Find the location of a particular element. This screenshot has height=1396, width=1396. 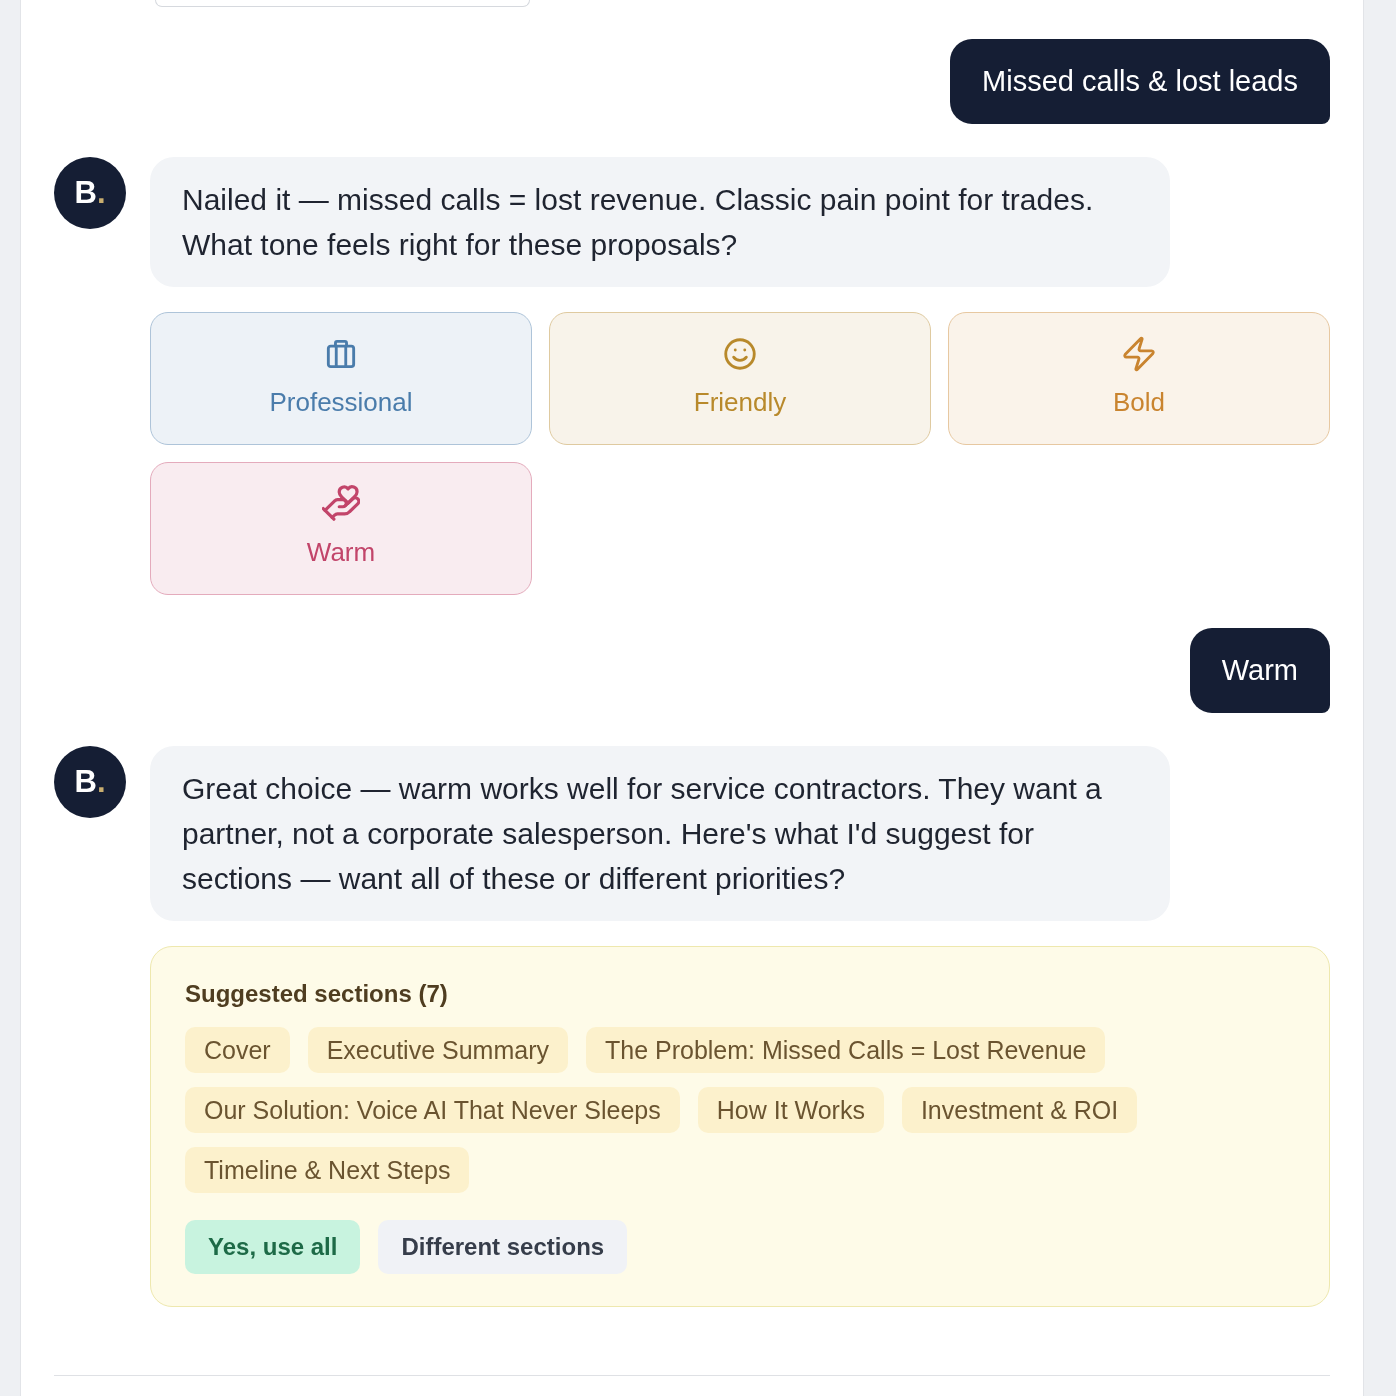

tone-option-button: Bold is located at coordinates (1139, 378).